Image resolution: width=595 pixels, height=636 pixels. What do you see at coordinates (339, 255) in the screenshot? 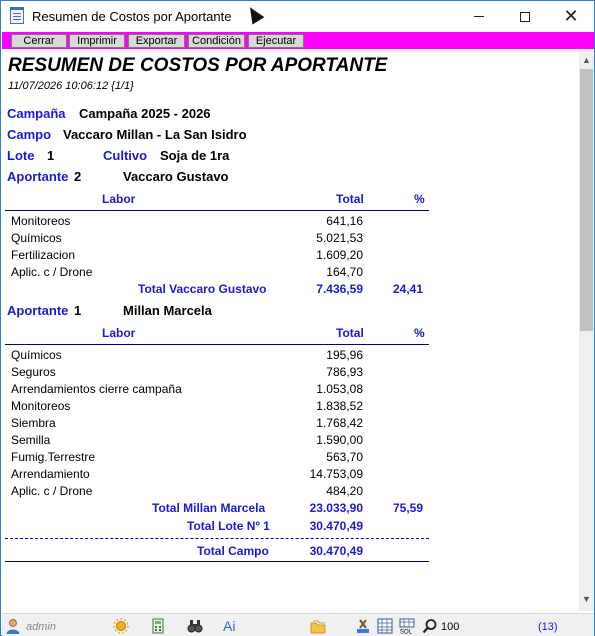
I see `row-total: 1.609,20` at bounding box center [339, 255].